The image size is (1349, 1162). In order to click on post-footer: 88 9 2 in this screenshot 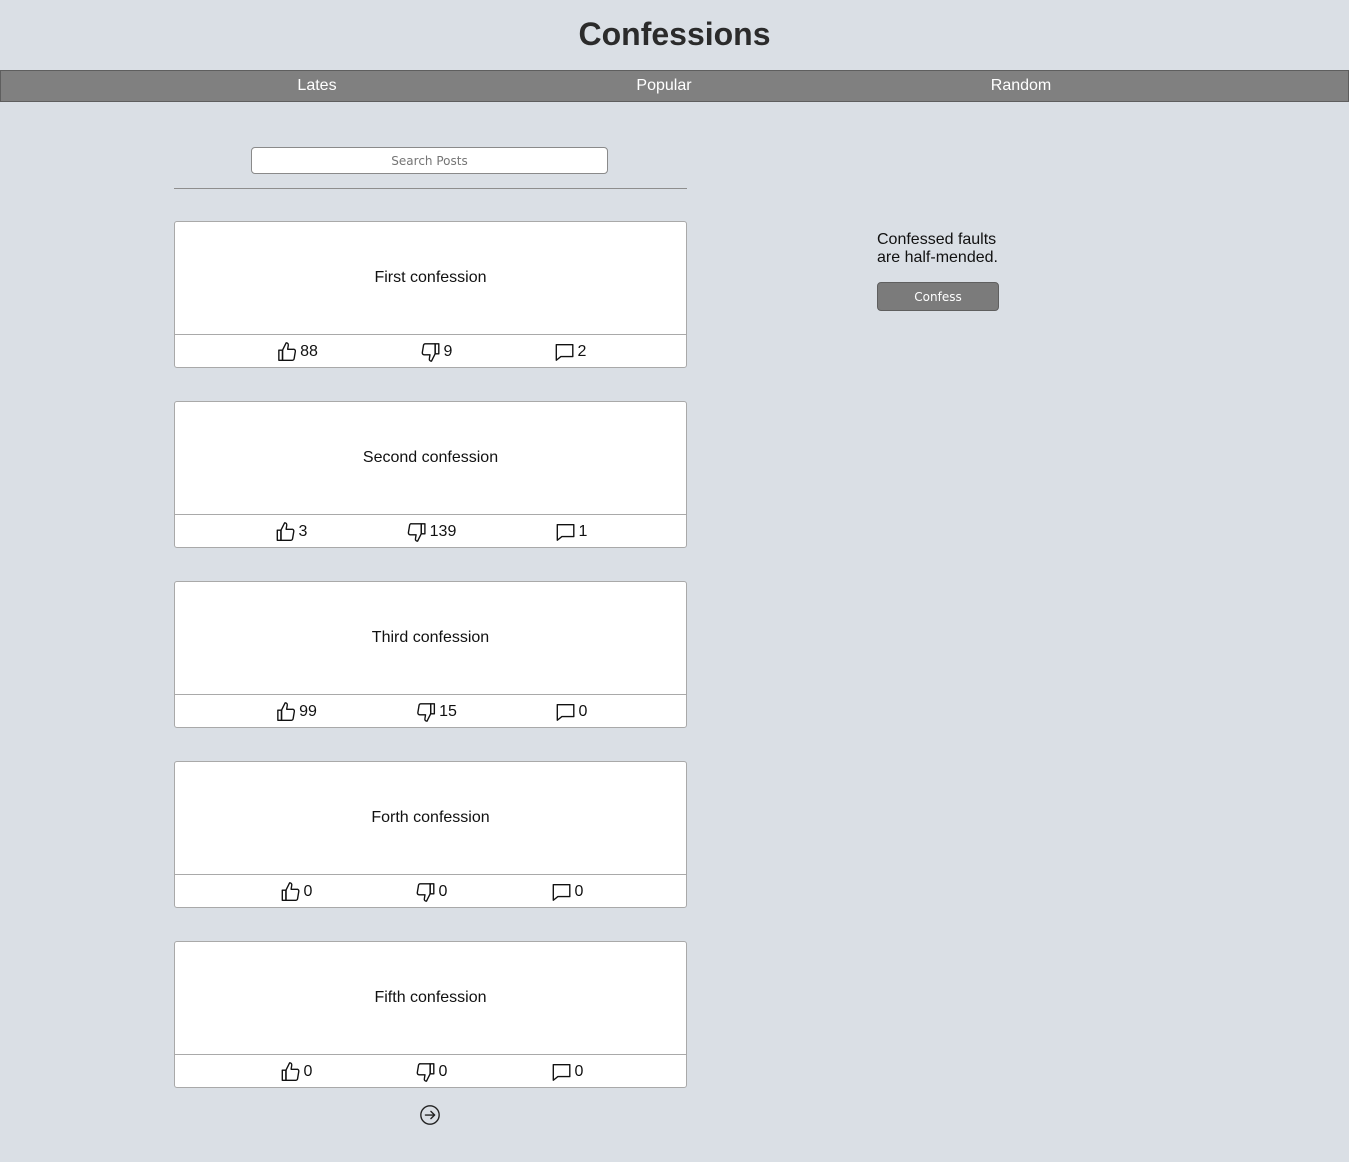, I will do `click(430, 351)`.